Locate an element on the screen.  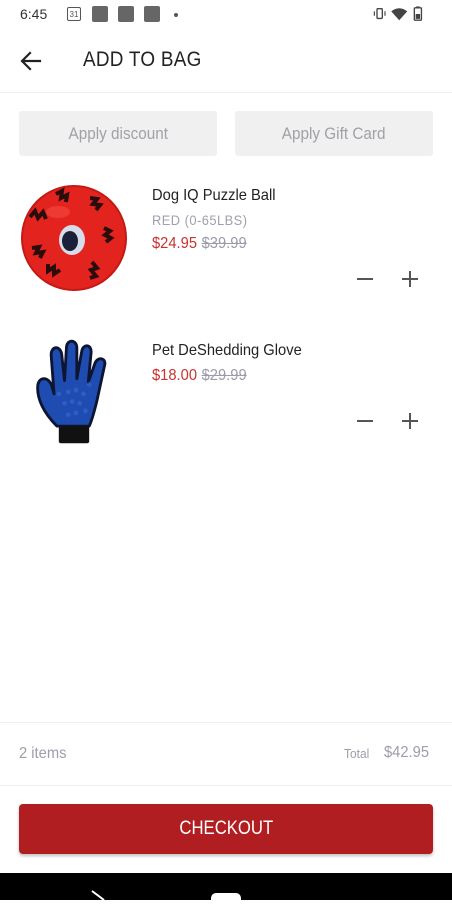
battery-icon is located at coordinates (418, 13).